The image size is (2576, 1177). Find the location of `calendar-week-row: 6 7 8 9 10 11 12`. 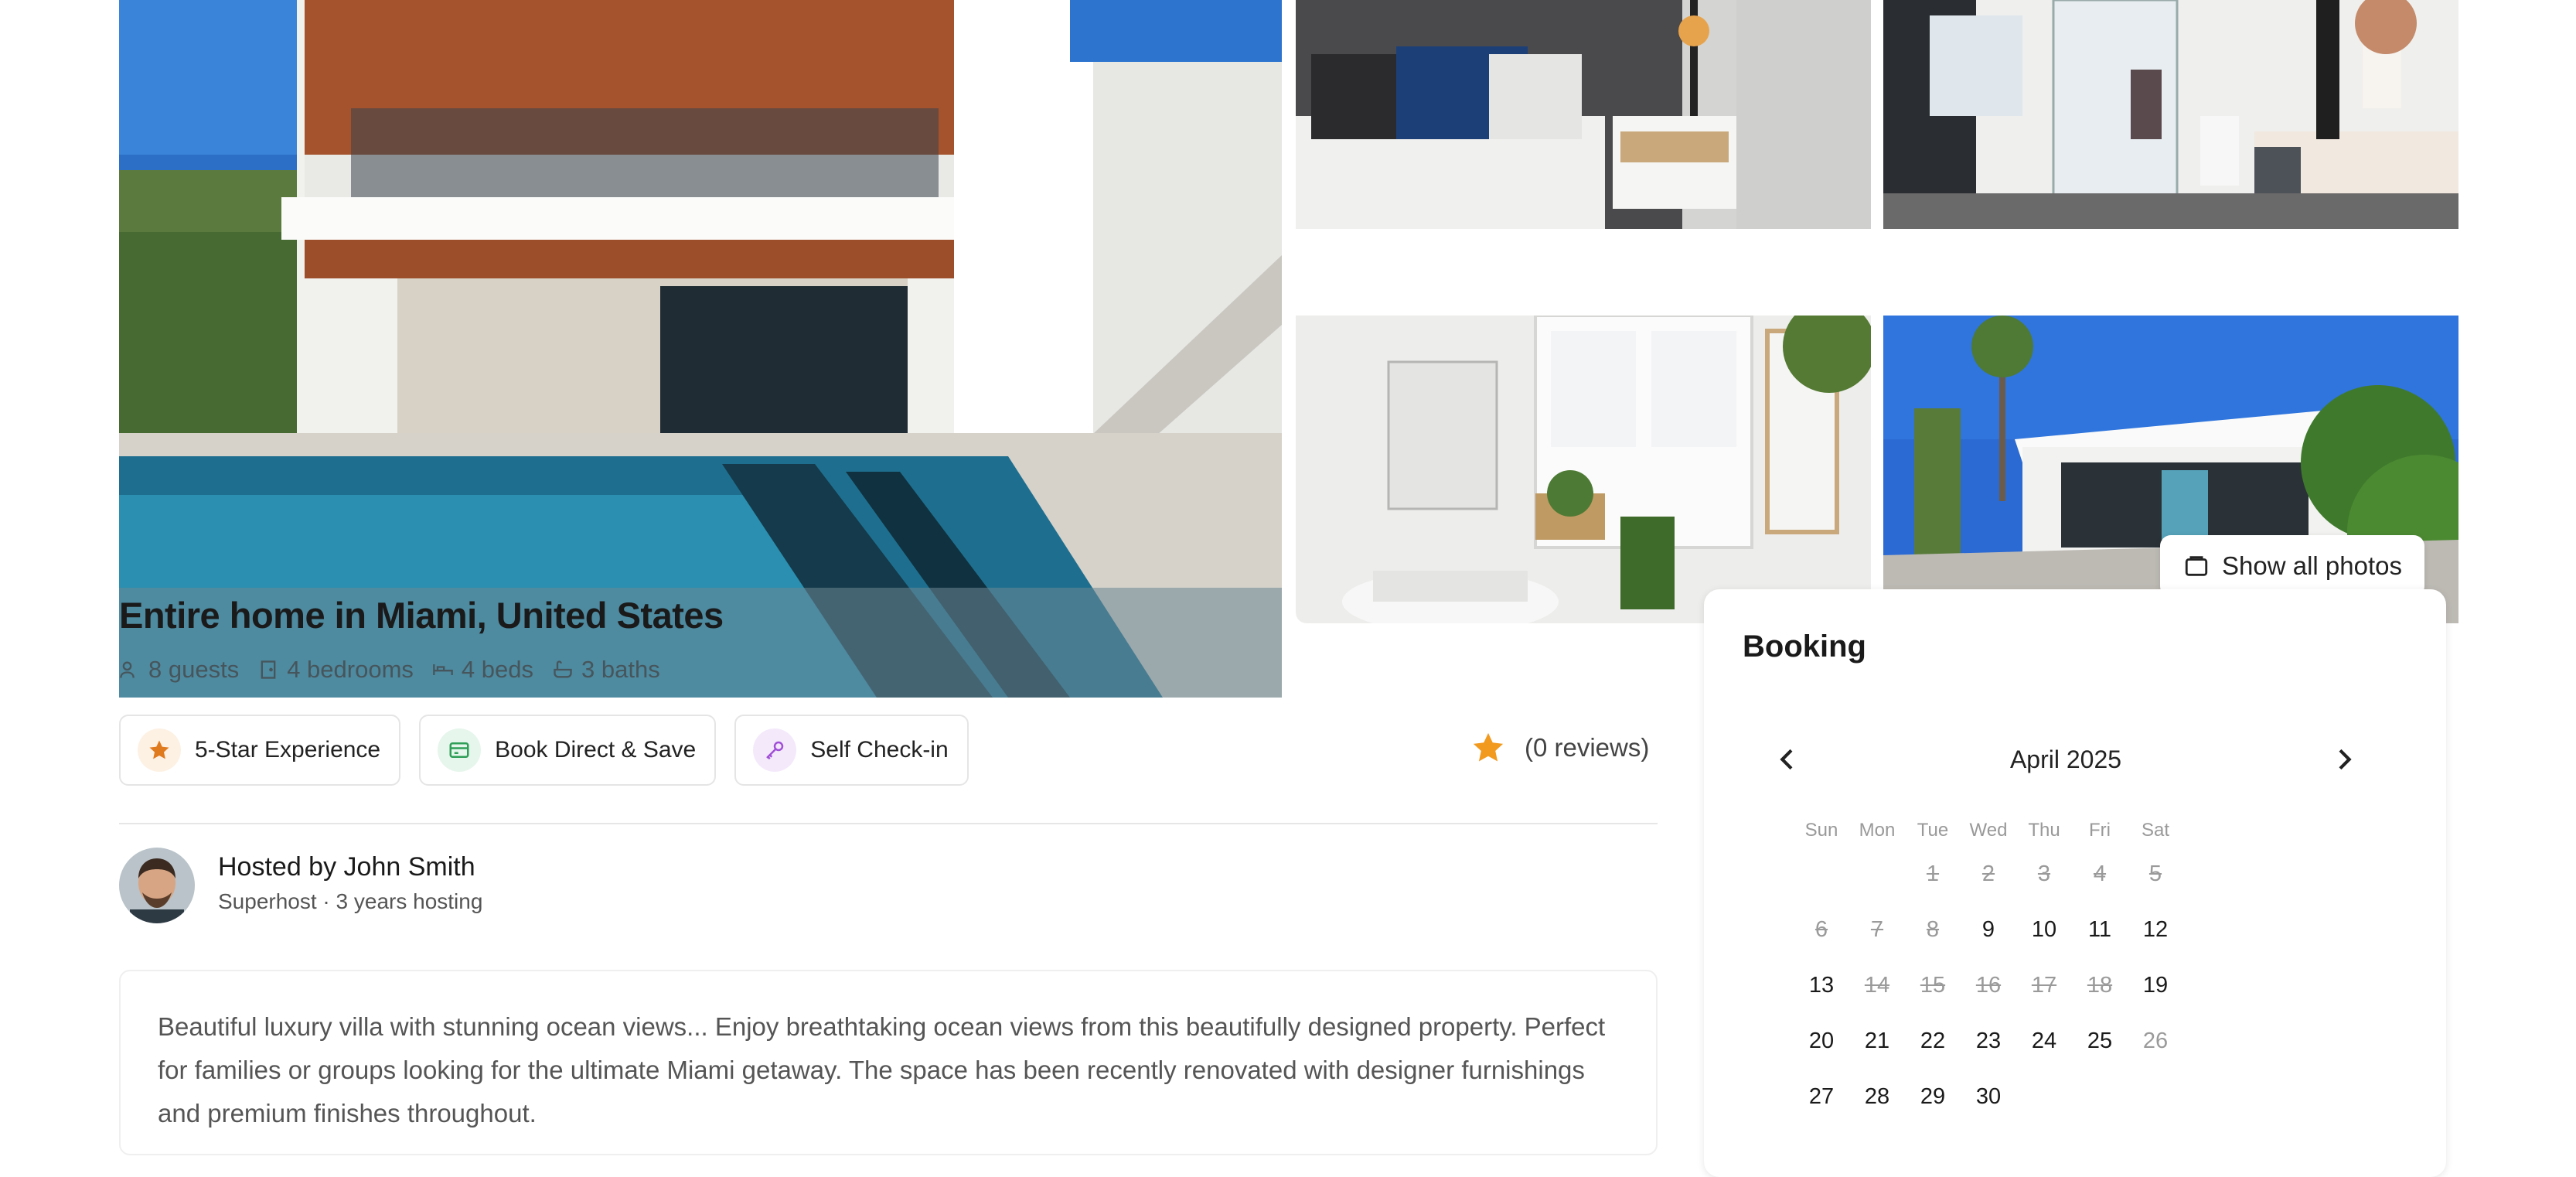

calendar-week-row: 6 7 8 9 10 11 12 is located at coordinates (1989, 930).